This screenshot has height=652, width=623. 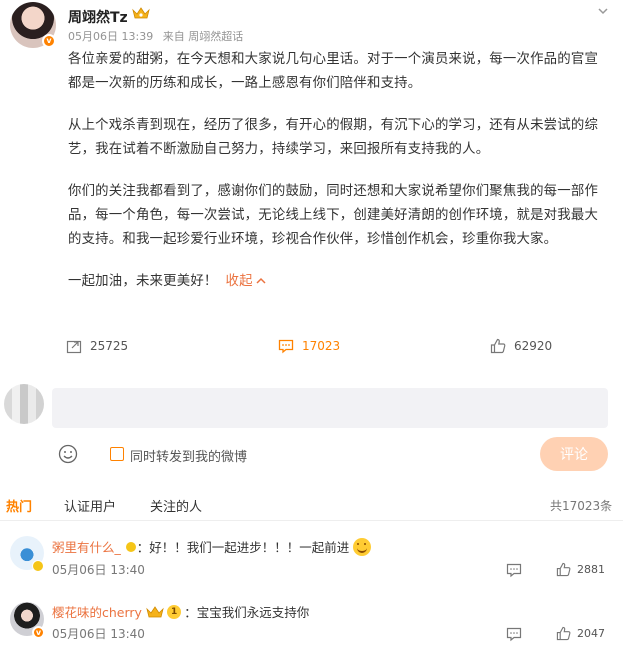 I want to click on author-name: 周翊然Tz, so click(x=98, y=17).